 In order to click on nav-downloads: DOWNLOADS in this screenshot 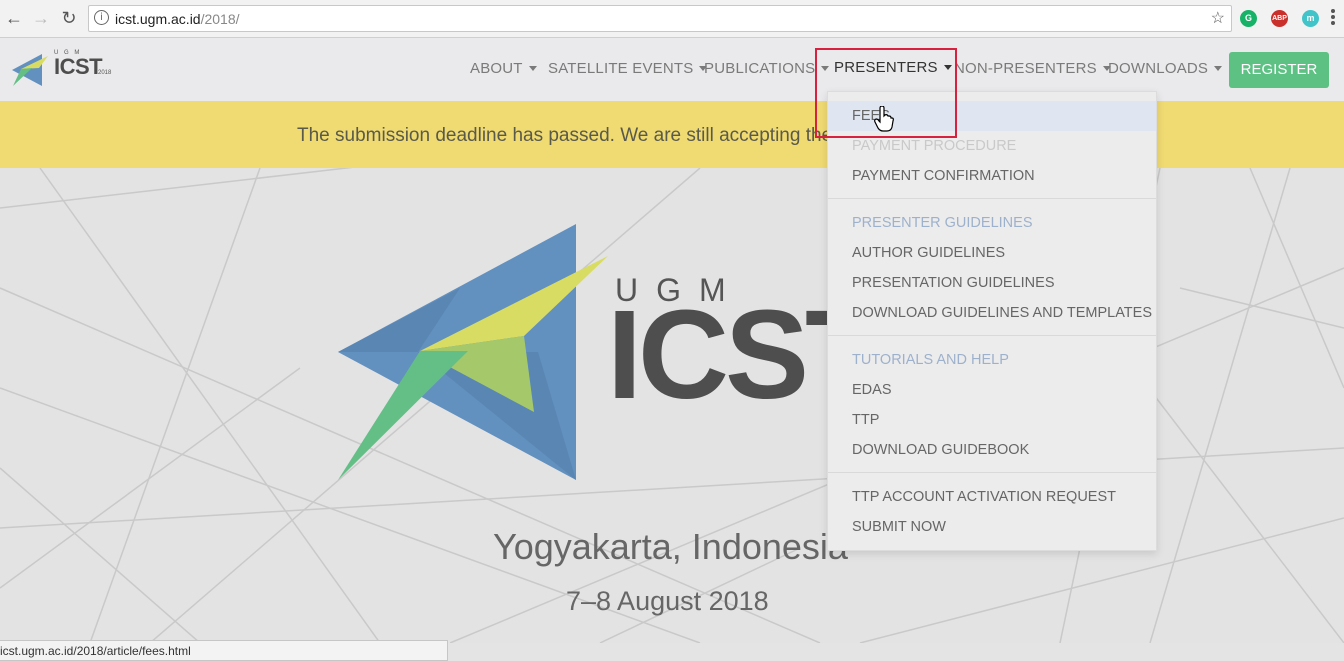, I will do `click(1165, 68)`.